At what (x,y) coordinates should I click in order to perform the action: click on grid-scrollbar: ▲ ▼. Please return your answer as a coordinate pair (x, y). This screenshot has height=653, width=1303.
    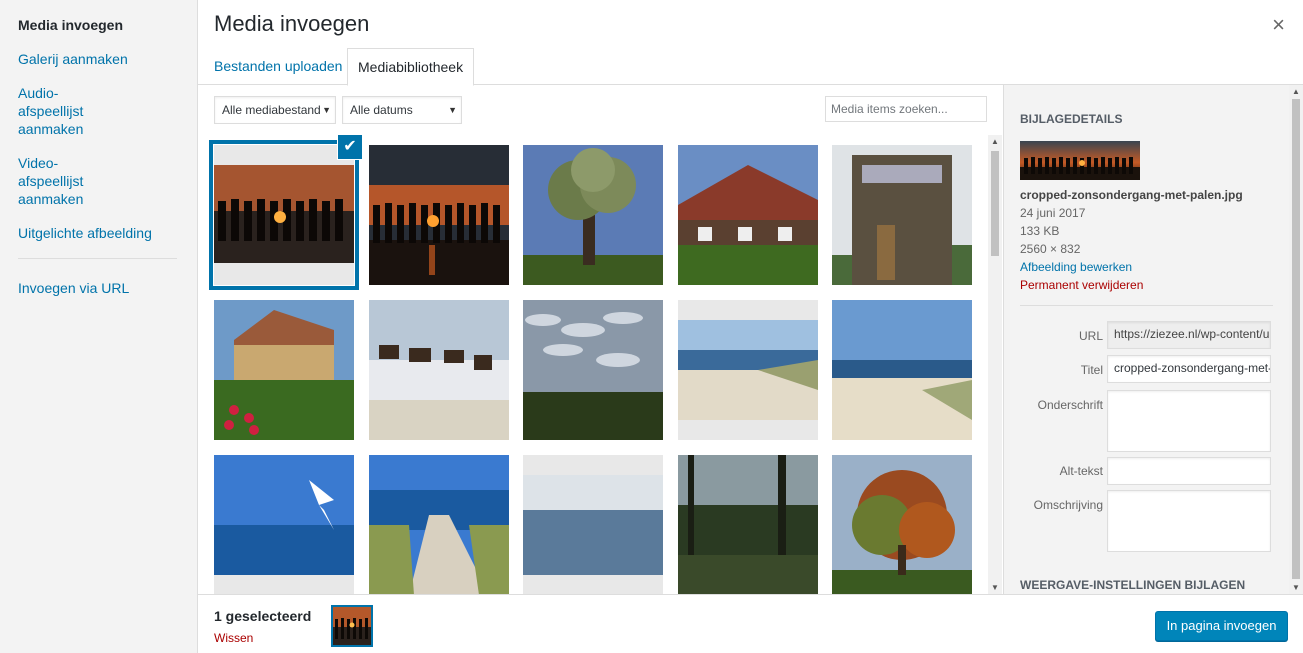
    Looking at the image, I should click on (995, 364).